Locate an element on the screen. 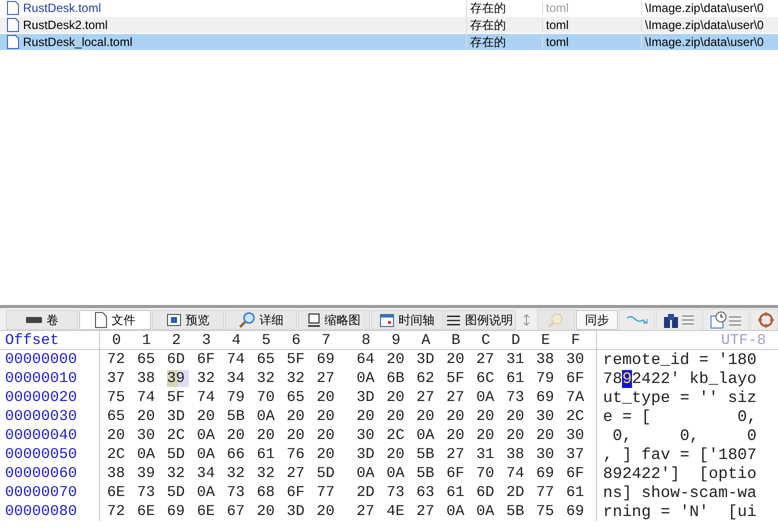 This screenshot has height=528, width=778. hex-byte: 6C is located at coordinates (491, 378).